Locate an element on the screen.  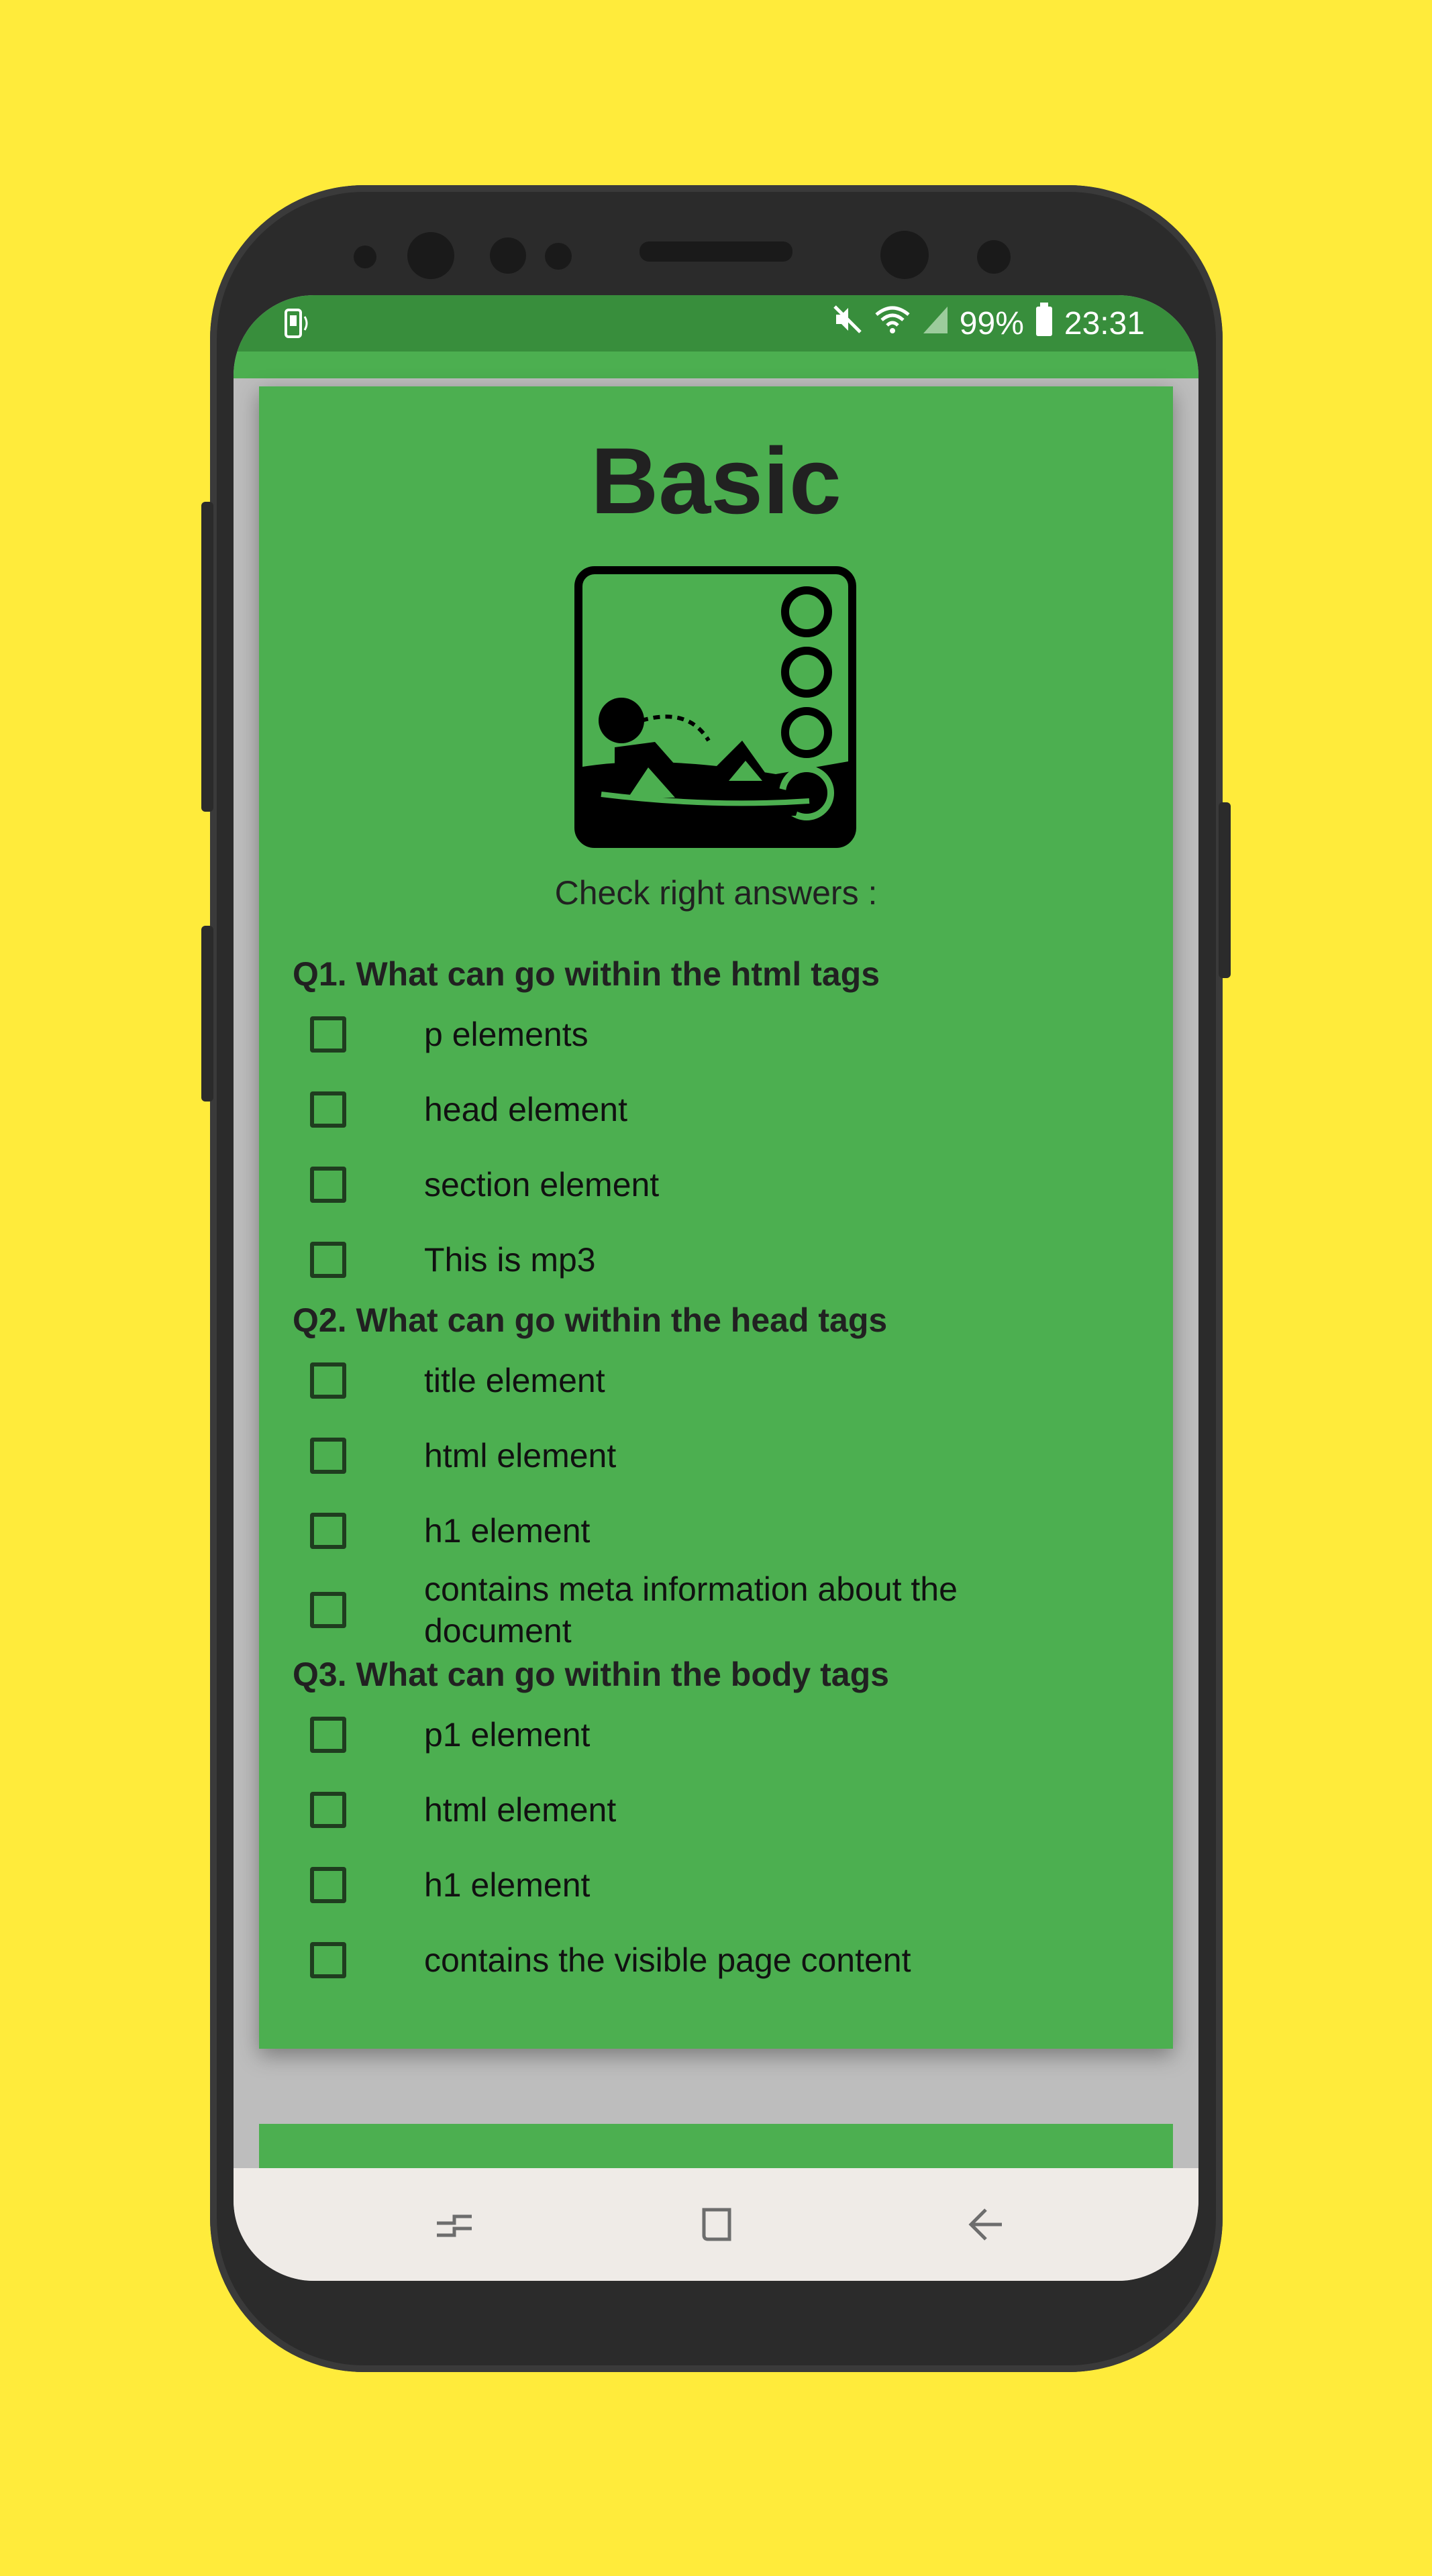
question-title: Q2. What can go within the head tags is located at coordinates (590, 1320).